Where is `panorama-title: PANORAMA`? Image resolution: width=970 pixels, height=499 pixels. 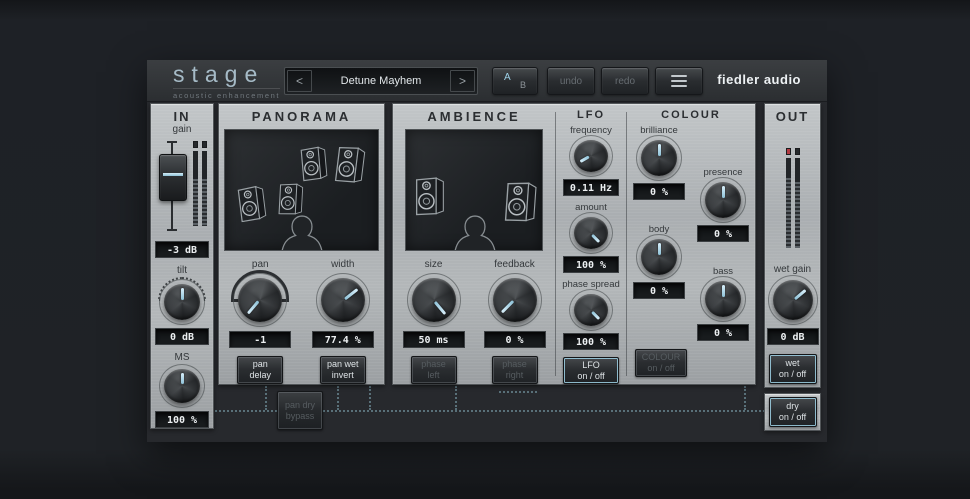 panorama-title: PANORAMA is located at coordinates (301, 116).